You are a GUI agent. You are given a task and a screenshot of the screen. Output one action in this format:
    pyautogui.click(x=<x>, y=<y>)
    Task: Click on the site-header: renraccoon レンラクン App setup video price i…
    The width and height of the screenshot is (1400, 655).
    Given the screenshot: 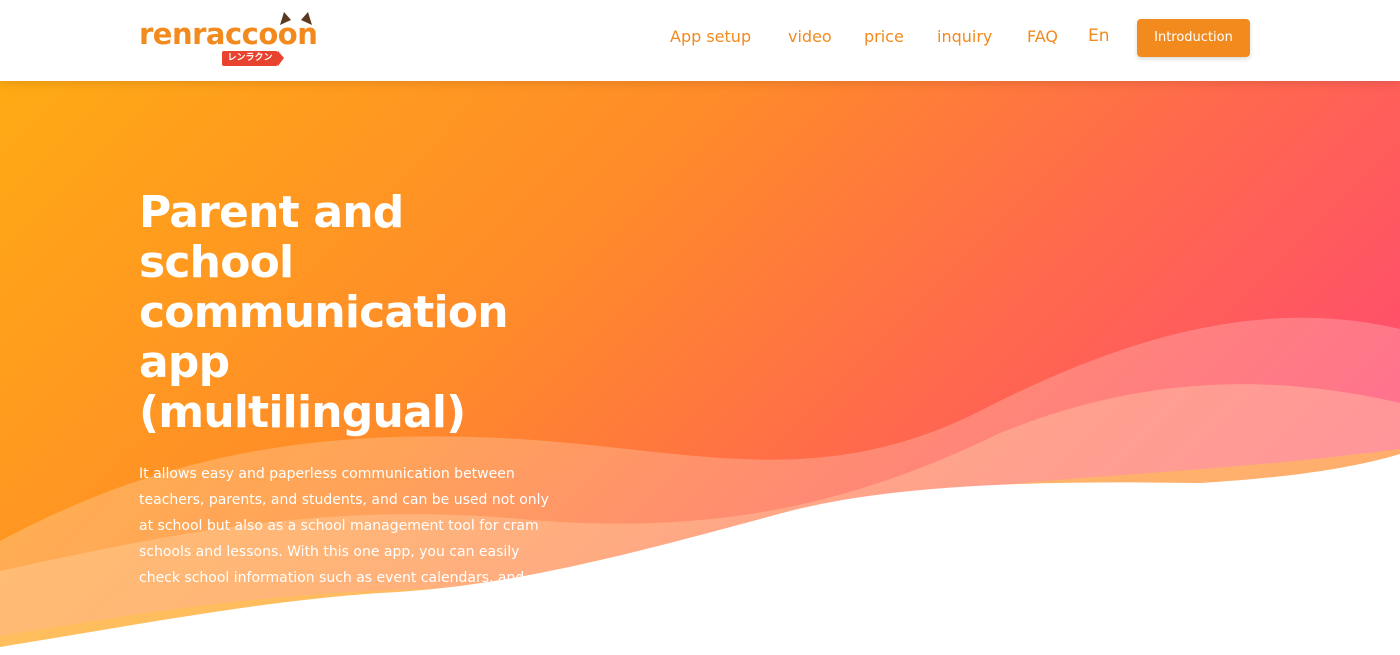 What is the action you would take?
    pyautogui.click(x=700, y=40)
    